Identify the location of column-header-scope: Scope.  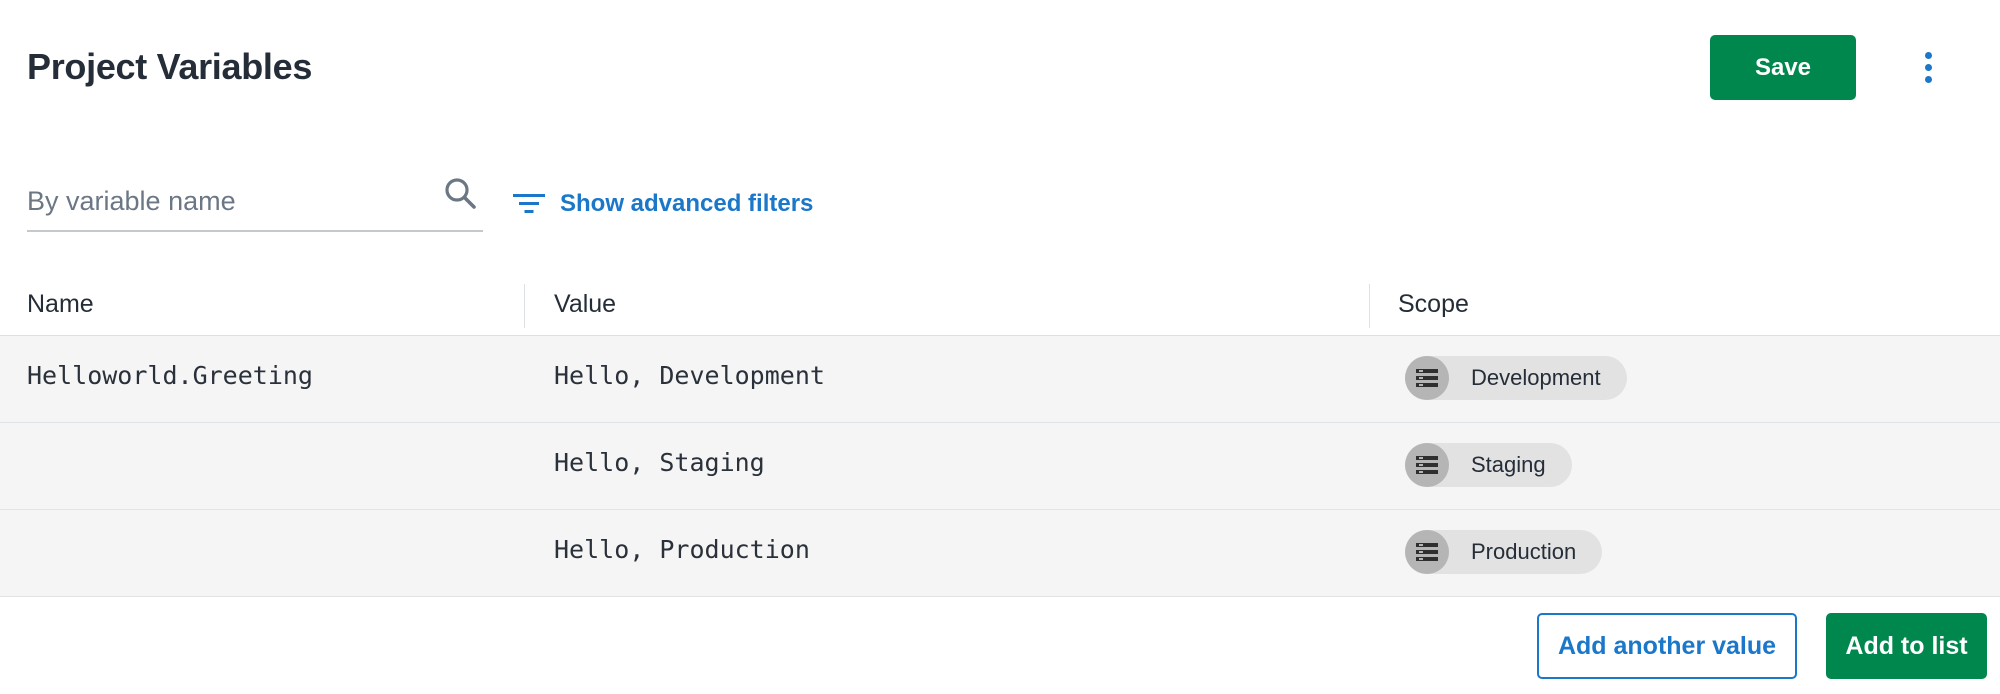
(1433, 304).